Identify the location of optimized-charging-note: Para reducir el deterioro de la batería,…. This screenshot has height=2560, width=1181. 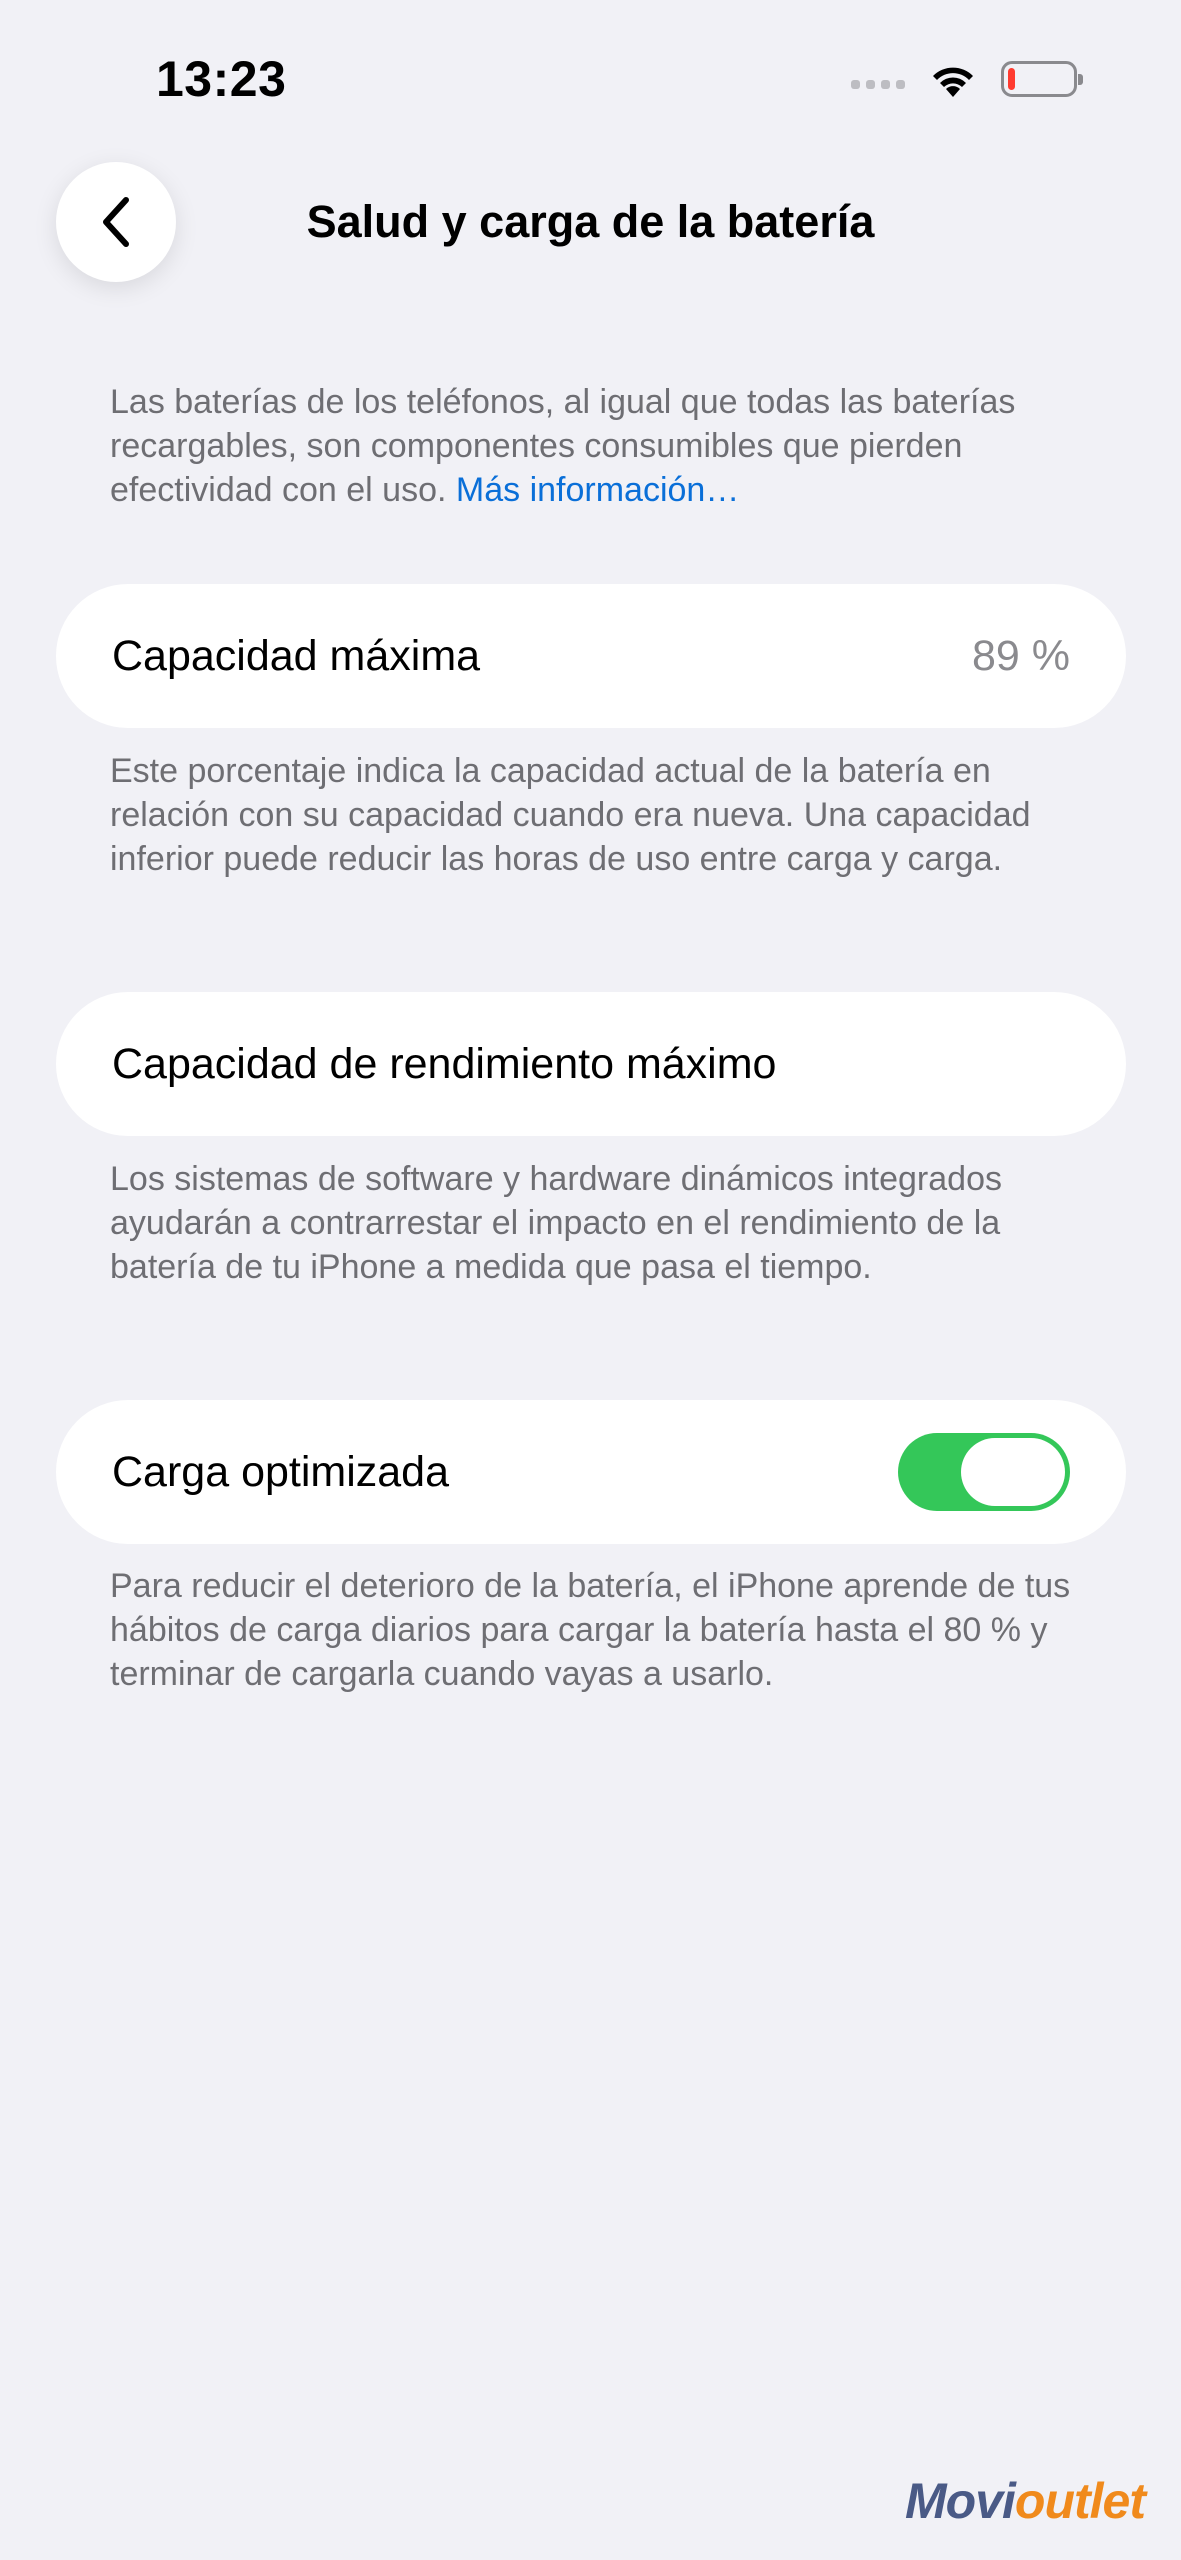
(590, 1630).